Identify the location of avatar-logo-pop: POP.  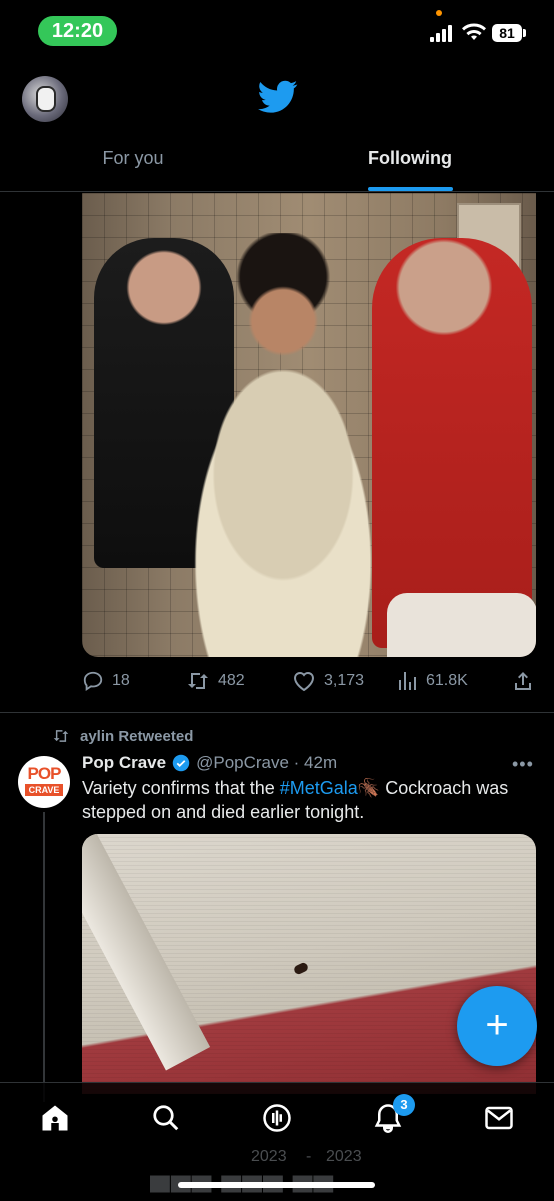
(44, 773).